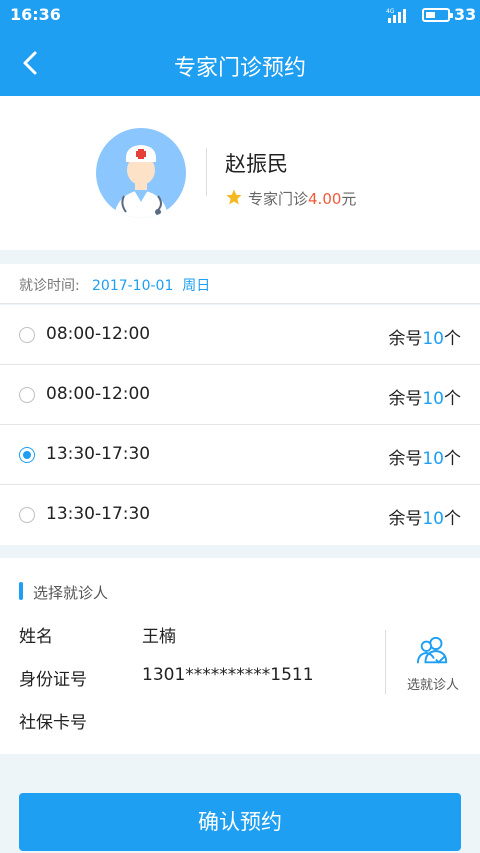  I want to click on status-bar: 16:36 4G 33, so click(240, 15).